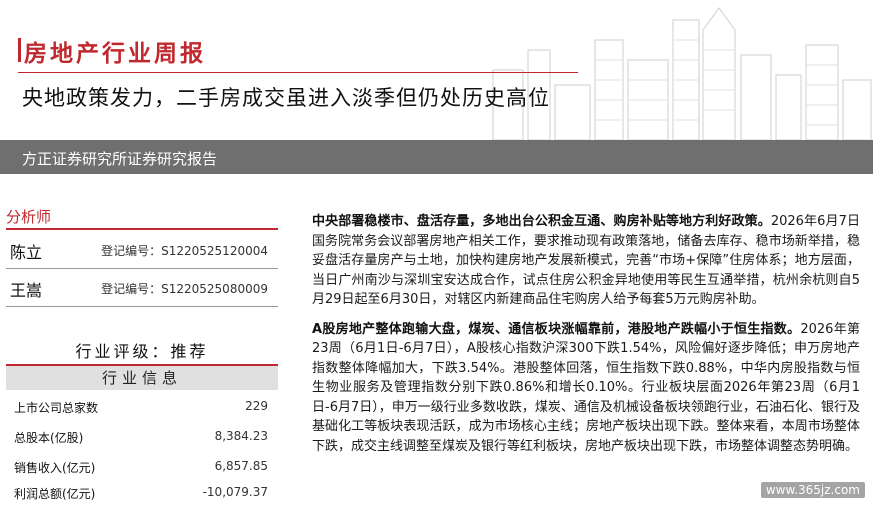 The height and width of the screenshot is (506, 873). Describe the element at coordinates (26, 290) in the screenshot. I see `analyst-name: 王嵩` at that location.